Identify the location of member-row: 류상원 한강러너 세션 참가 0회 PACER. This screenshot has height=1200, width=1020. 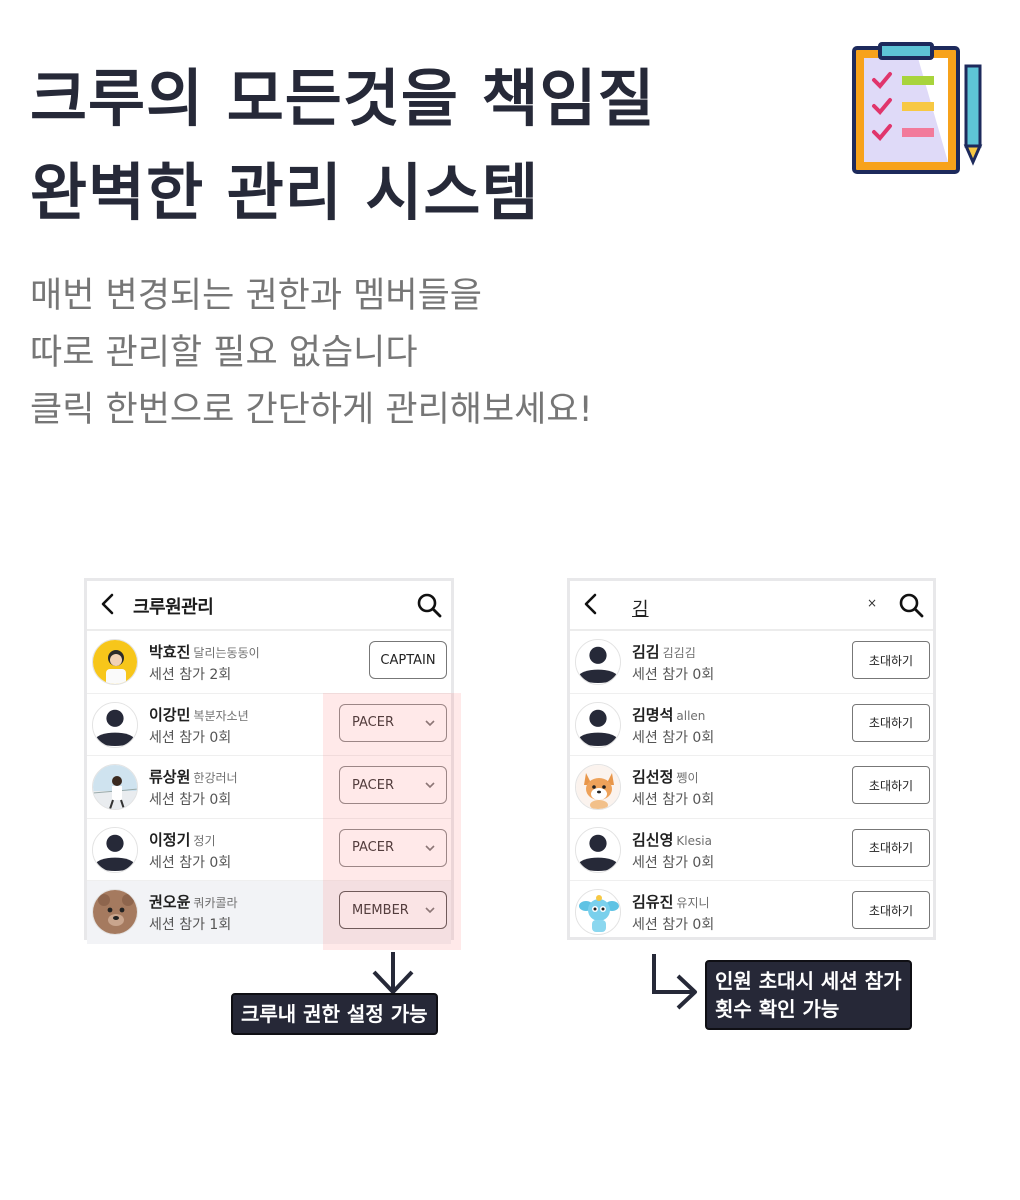
(269, 787).